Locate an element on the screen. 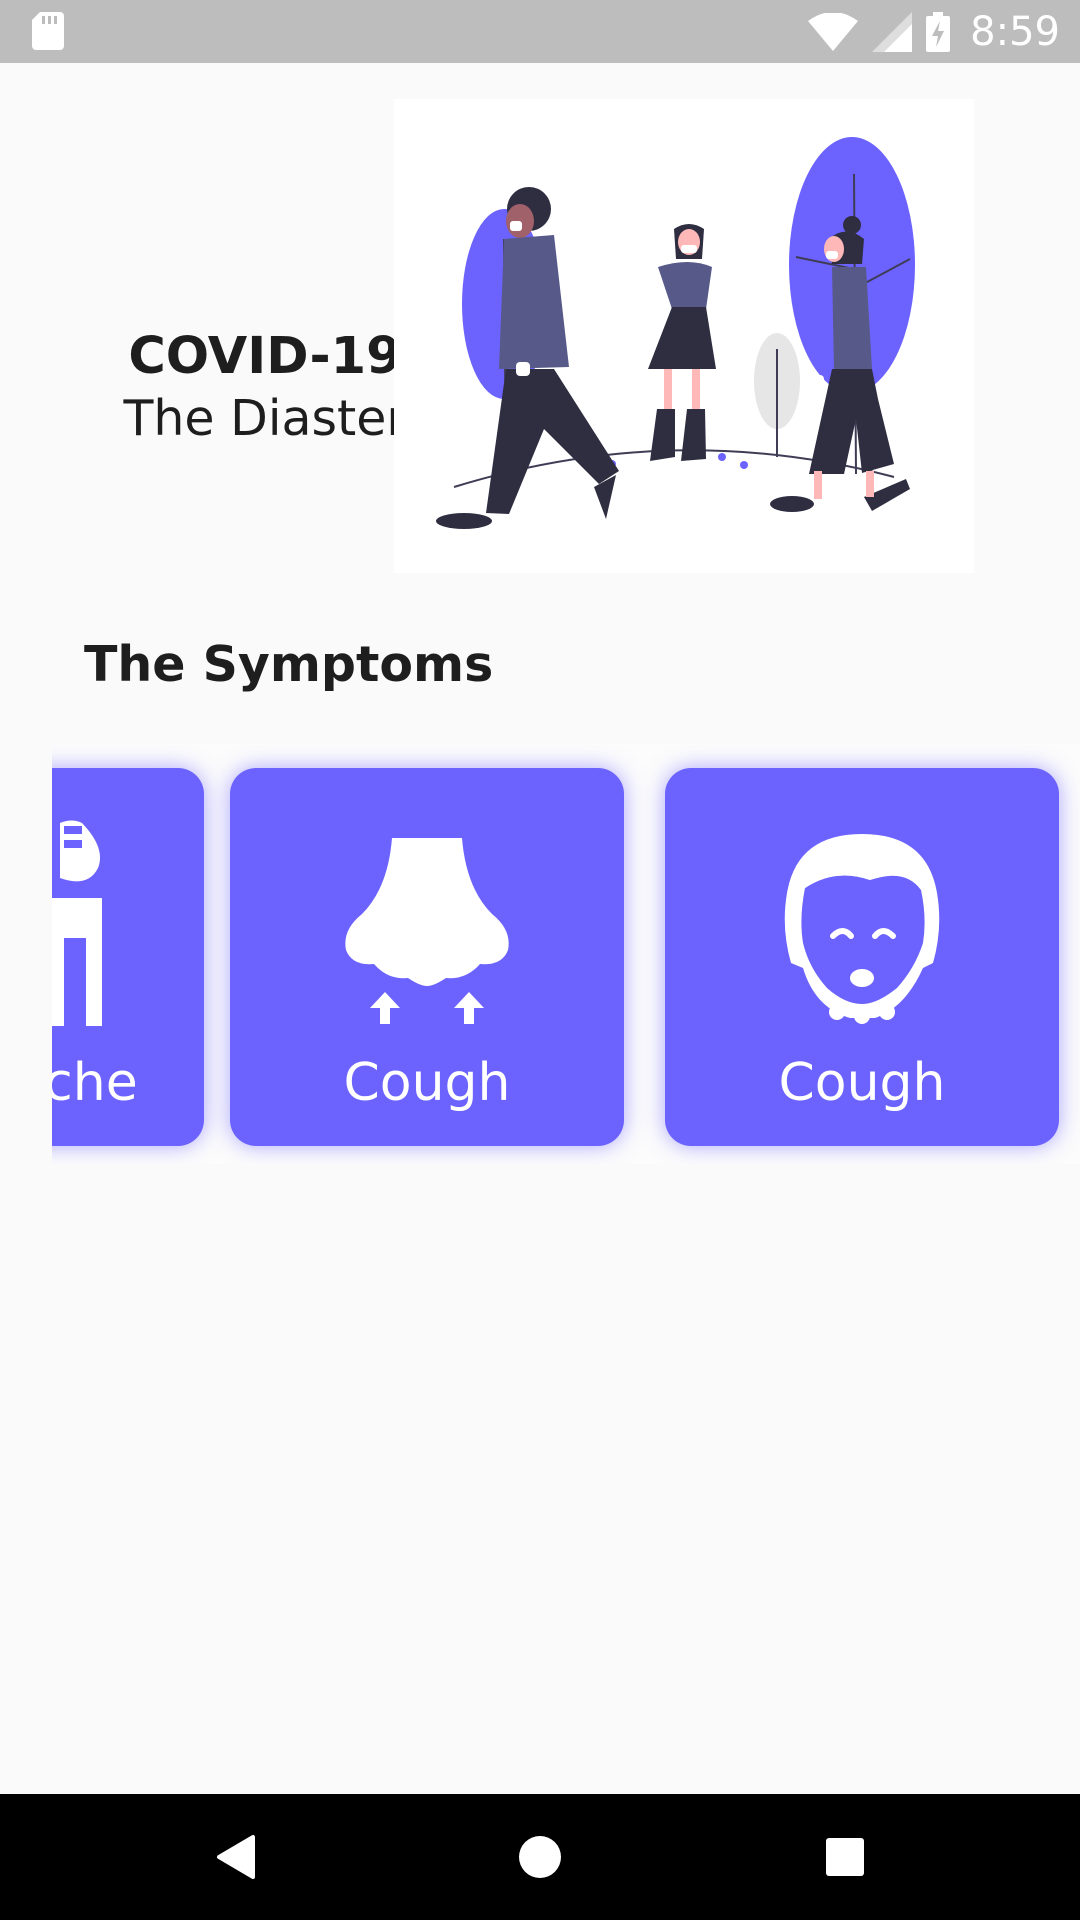  back-icon is located at coordinates (236, 1857).